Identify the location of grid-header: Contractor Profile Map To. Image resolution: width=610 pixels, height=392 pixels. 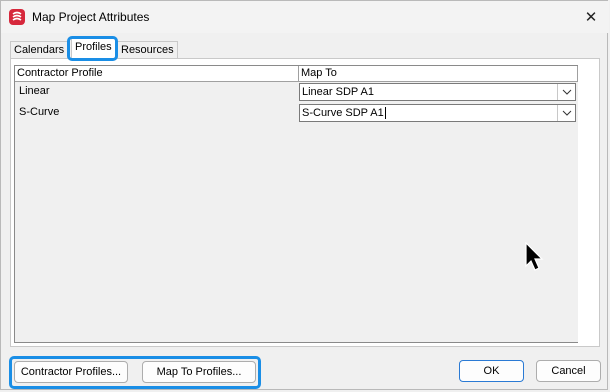
(296, 74).